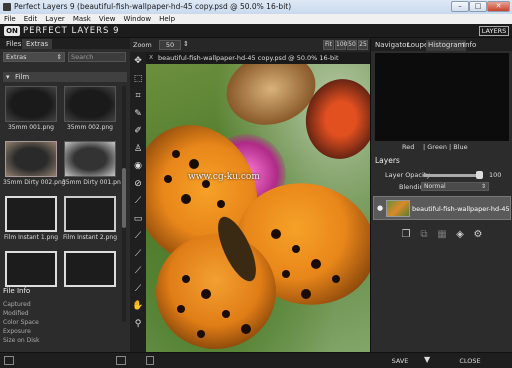  Describe the element at coordinates (186, 44) in the screenshot. I see `zoom-stepper-icon: ⇕` at that location.